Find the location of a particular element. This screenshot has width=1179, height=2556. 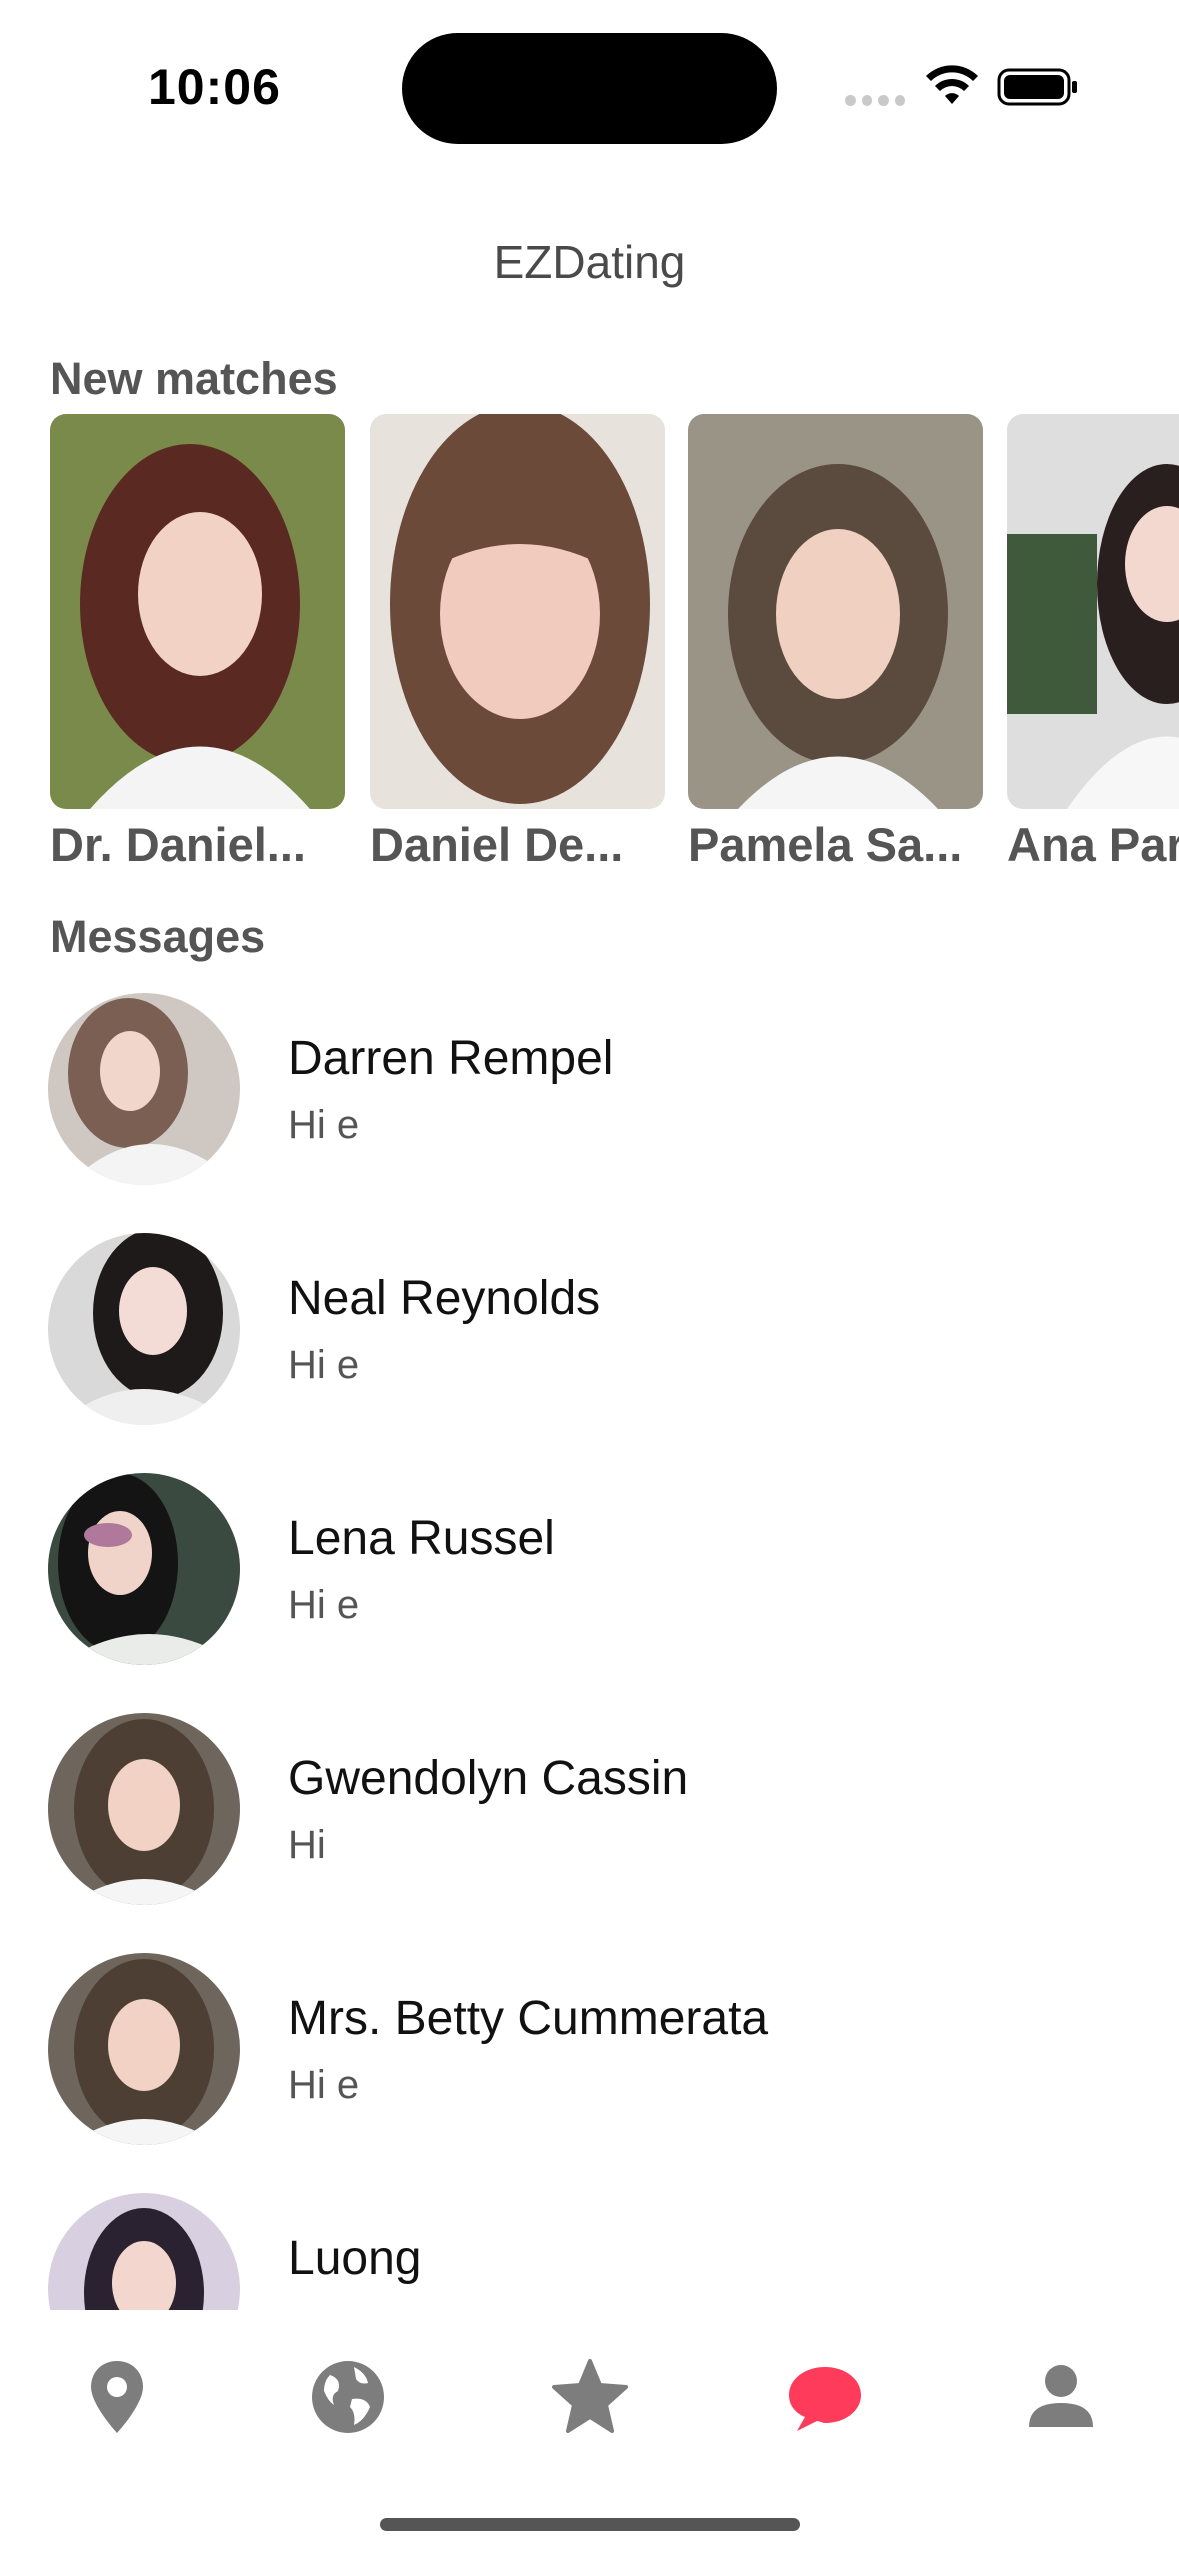

dynamic-island is located at coordinates (589, 88).